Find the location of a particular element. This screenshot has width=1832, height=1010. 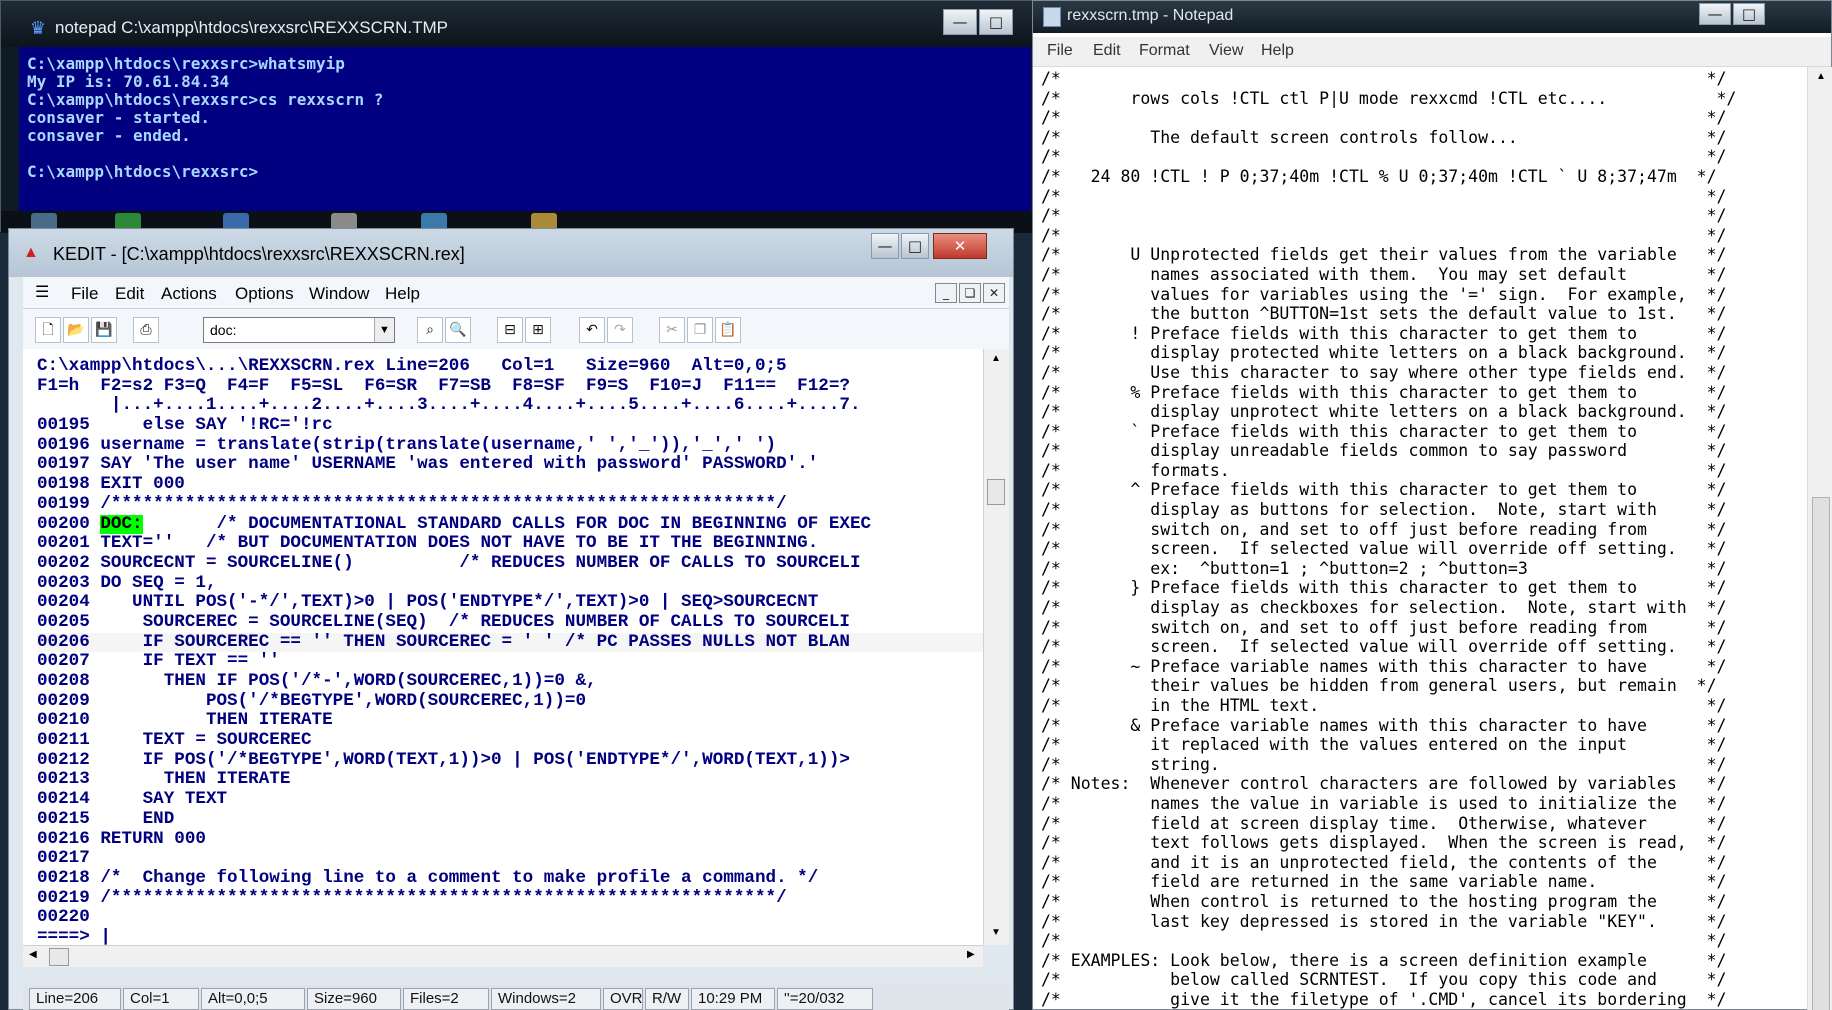

horizontal-scroll-thumb is located at coordinates (59, 957).